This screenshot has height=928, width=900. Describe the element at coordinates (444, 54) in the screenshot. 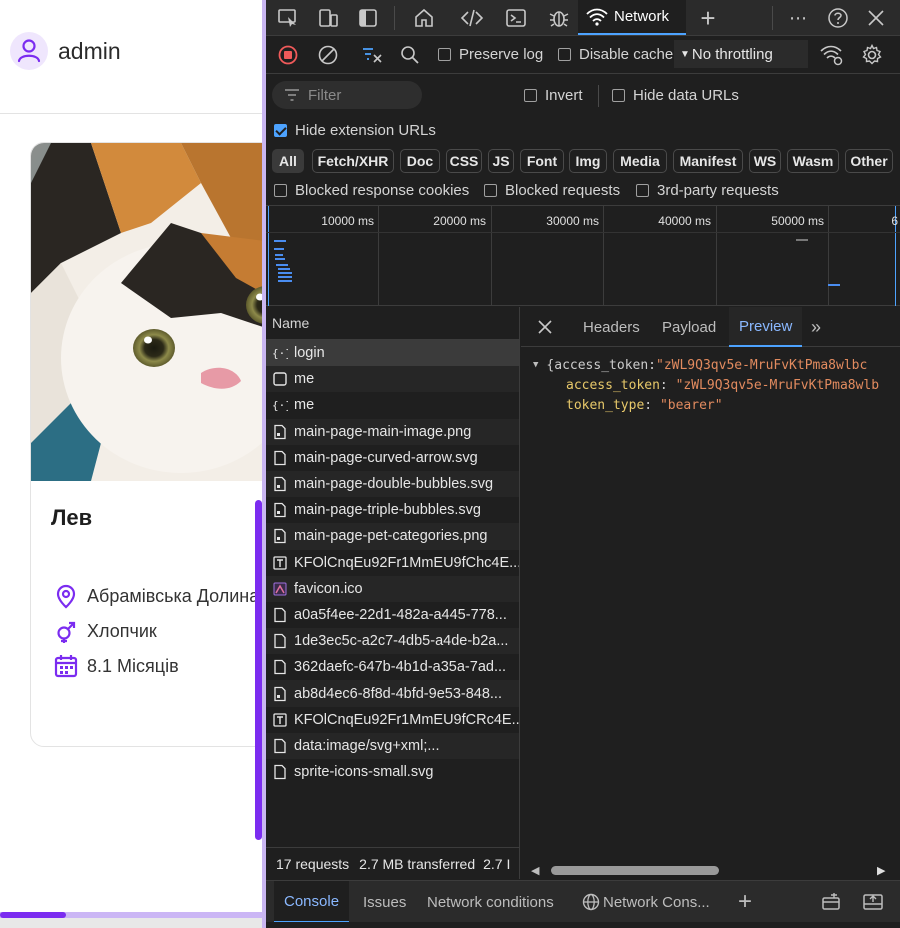

I see `preserve-log-box` at that location.